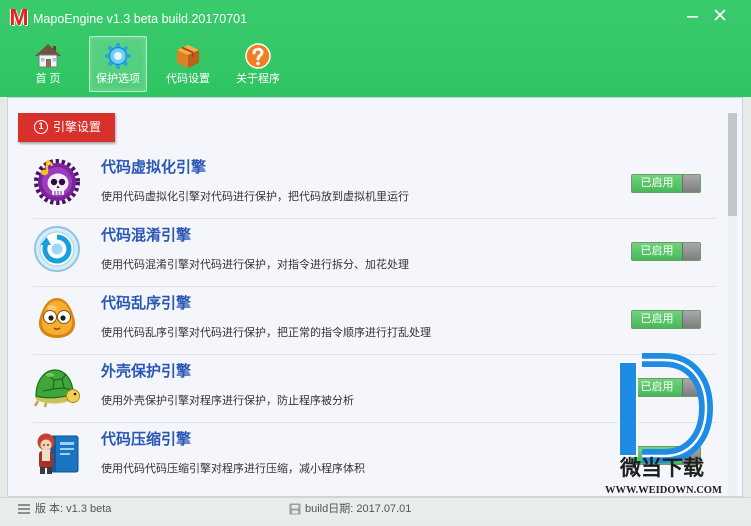 The height and width of the screenshot is (526, 751). I want to click on window-title: MapoEngine v1.3 beta build.20170701, so click(140, 19).